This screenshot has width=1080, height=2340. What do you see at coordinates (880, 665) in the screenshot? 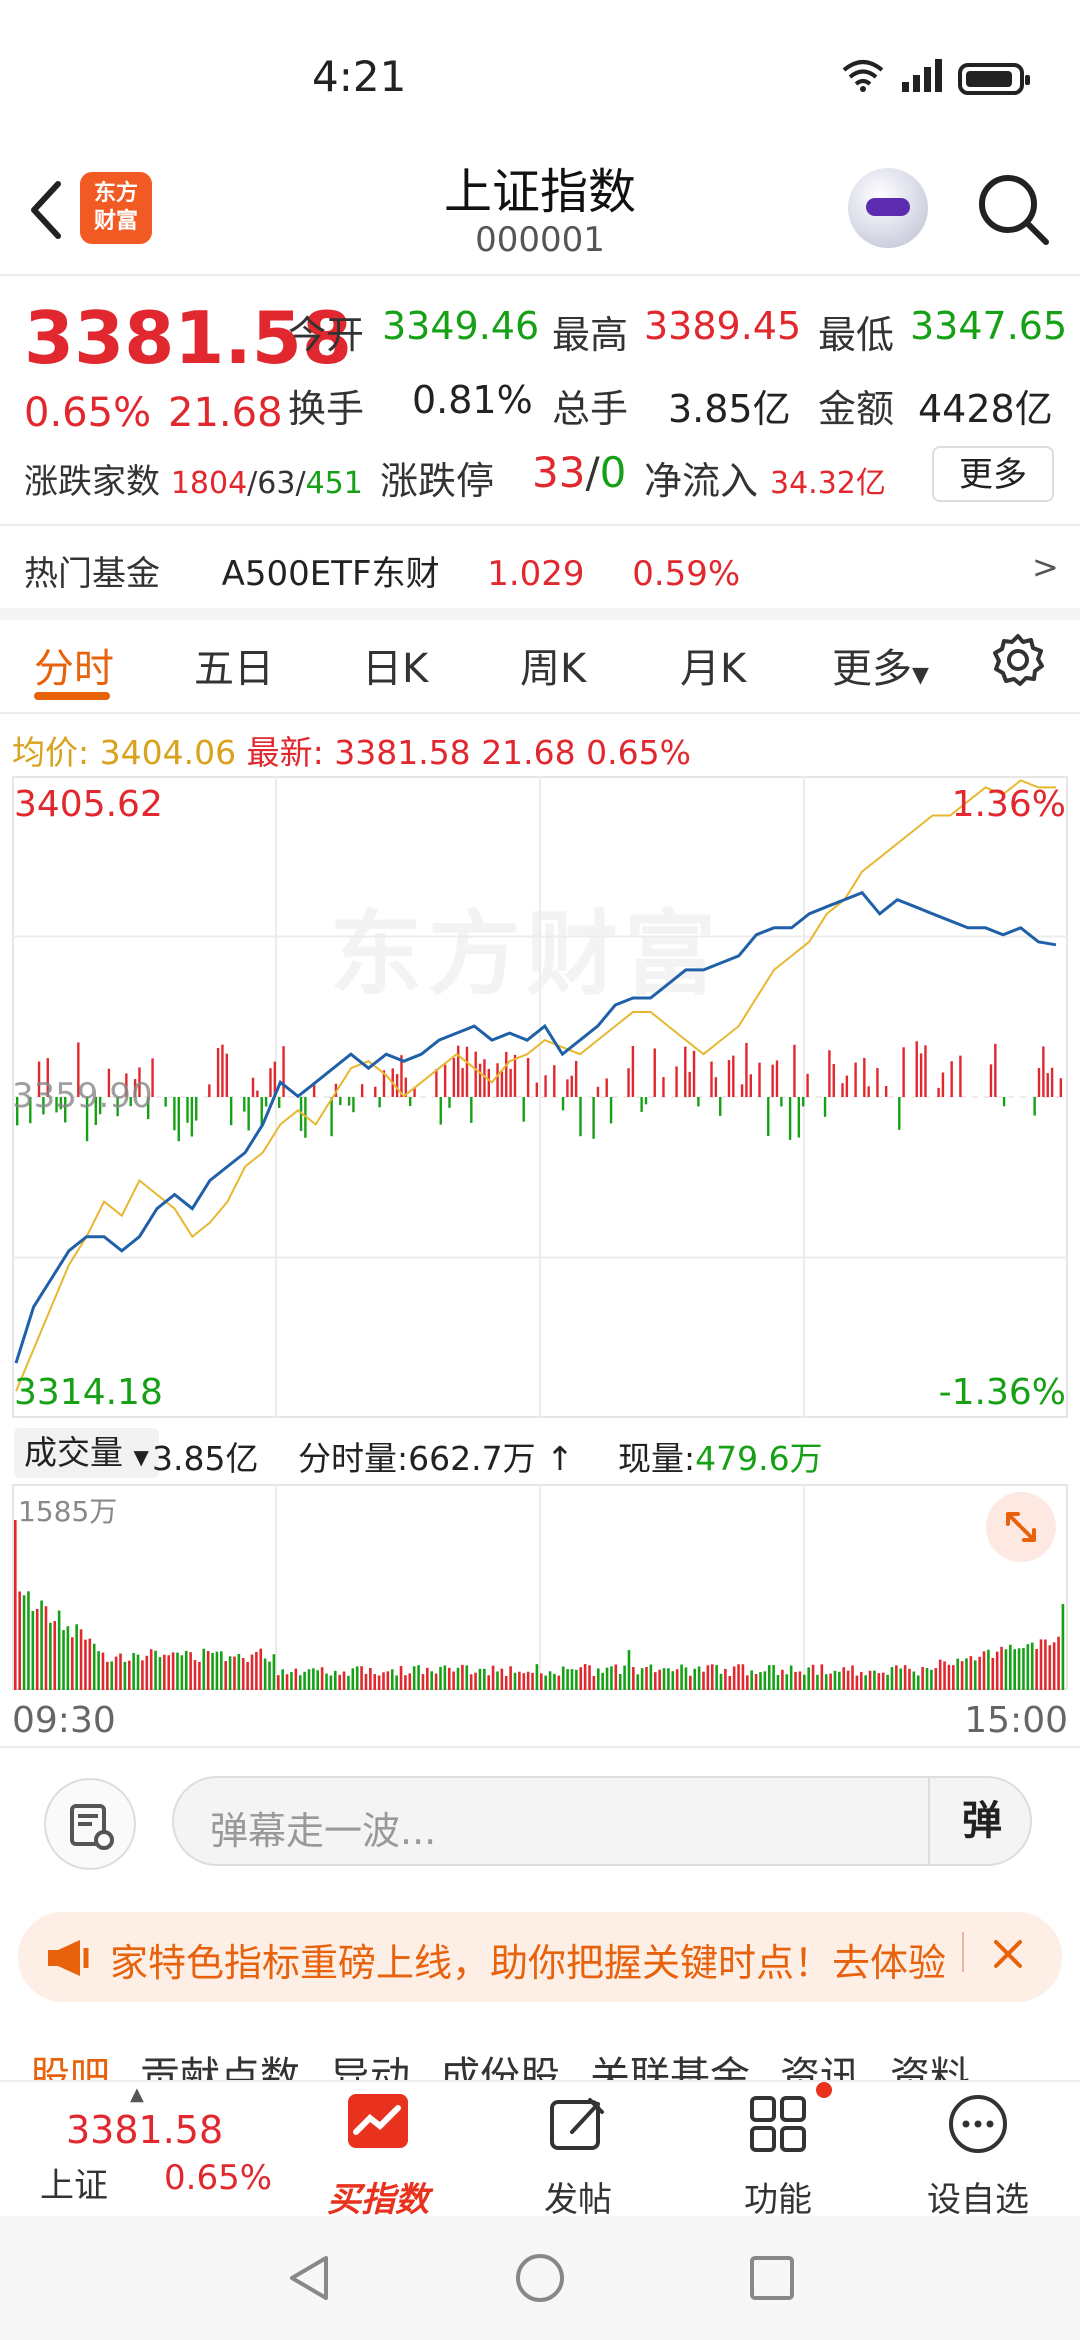
I see `tab-more: 更多▼` at bounding box center [880, 665].